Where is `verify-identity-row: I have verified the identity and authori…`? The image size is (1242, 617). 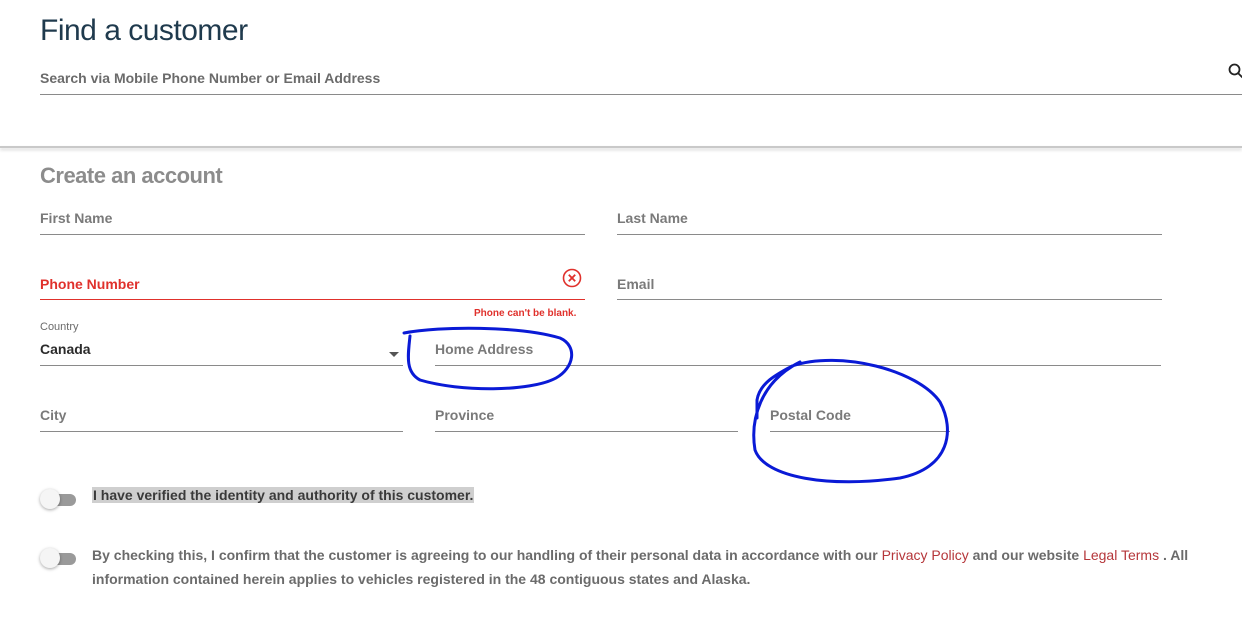
verify-identity-row: I have verified the identity and authori… is located at coordinates (283, 496).